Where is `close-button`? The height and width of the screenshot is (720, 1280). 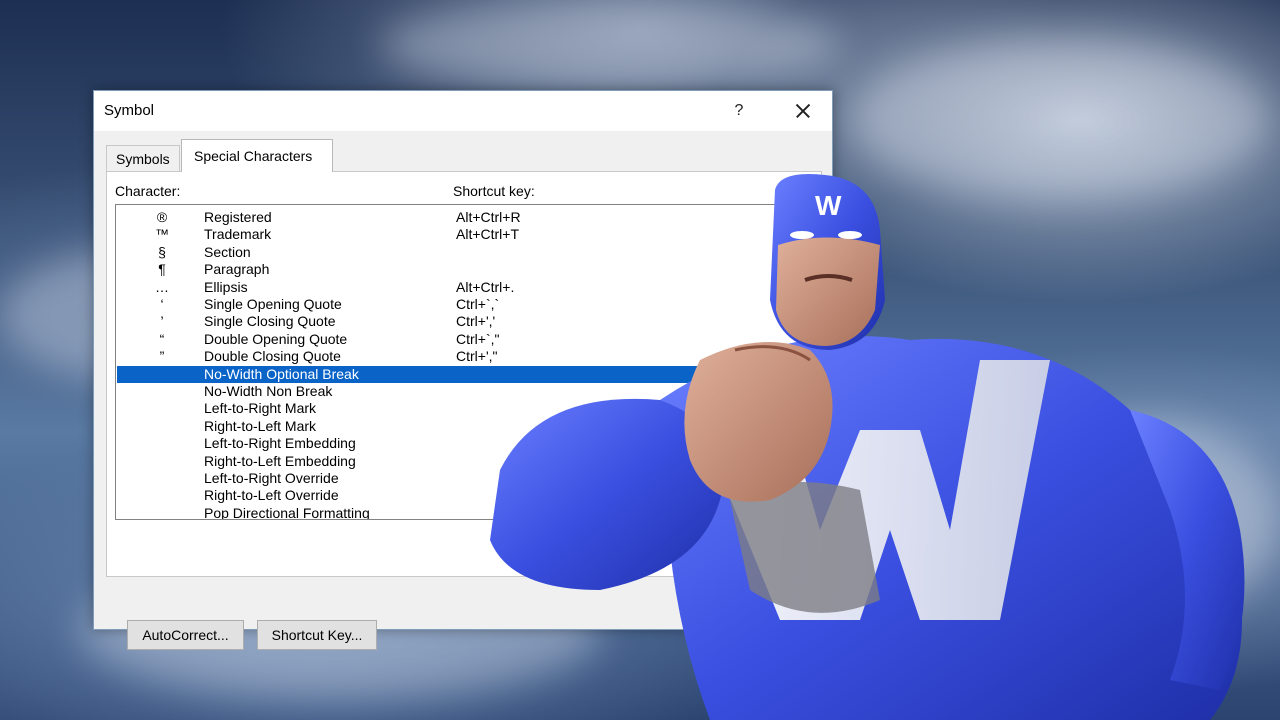 close-button is located at coordinates (802, 111).